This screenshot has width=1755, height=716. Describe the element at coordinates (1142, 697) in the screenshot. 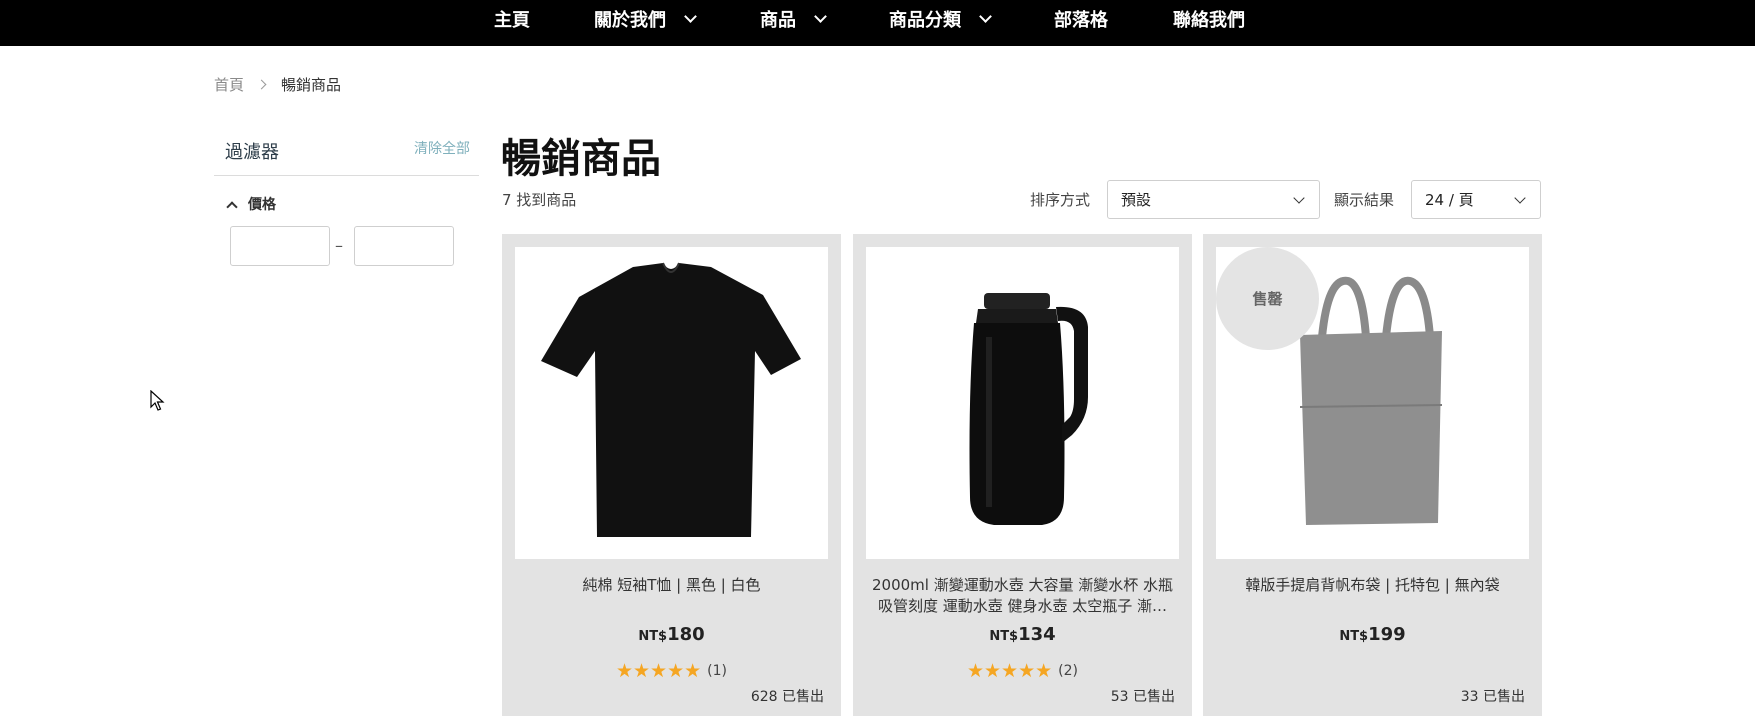

I see `sold-count: 53 已售出` at that location.